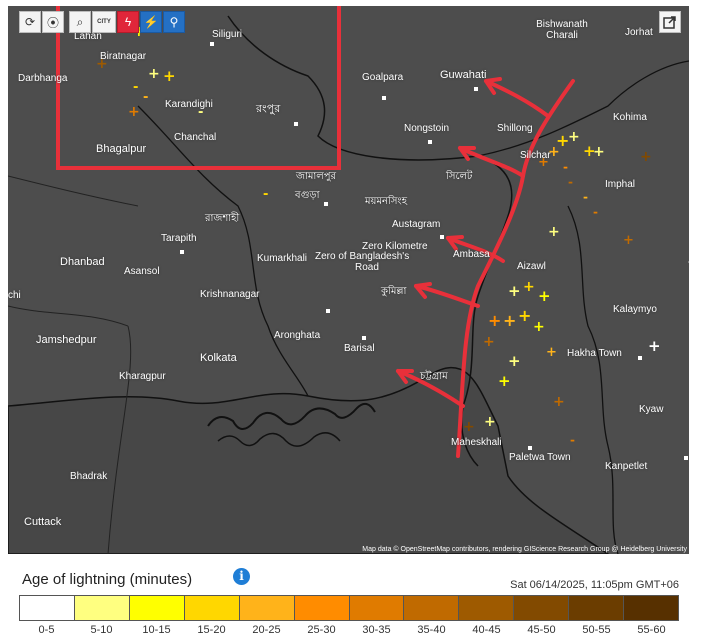  I want to click on place-label: সিলেট, so click(459, 176).